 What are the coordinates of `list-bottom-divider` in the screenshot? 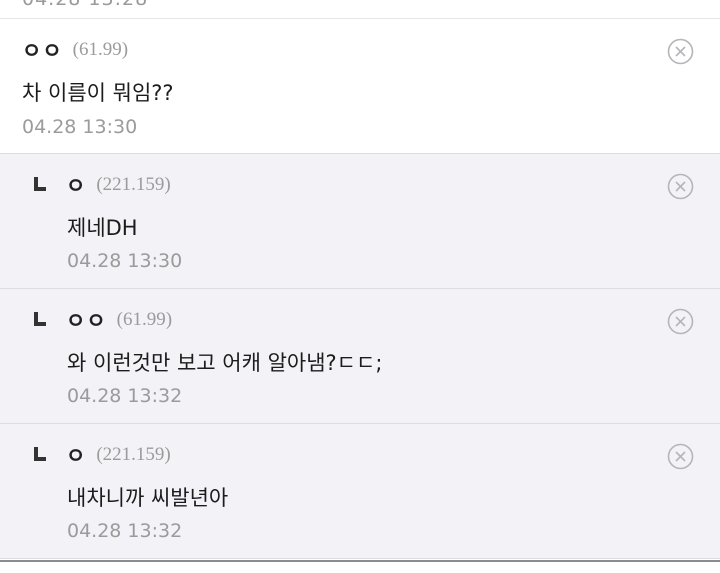 It's located at (360, 566).